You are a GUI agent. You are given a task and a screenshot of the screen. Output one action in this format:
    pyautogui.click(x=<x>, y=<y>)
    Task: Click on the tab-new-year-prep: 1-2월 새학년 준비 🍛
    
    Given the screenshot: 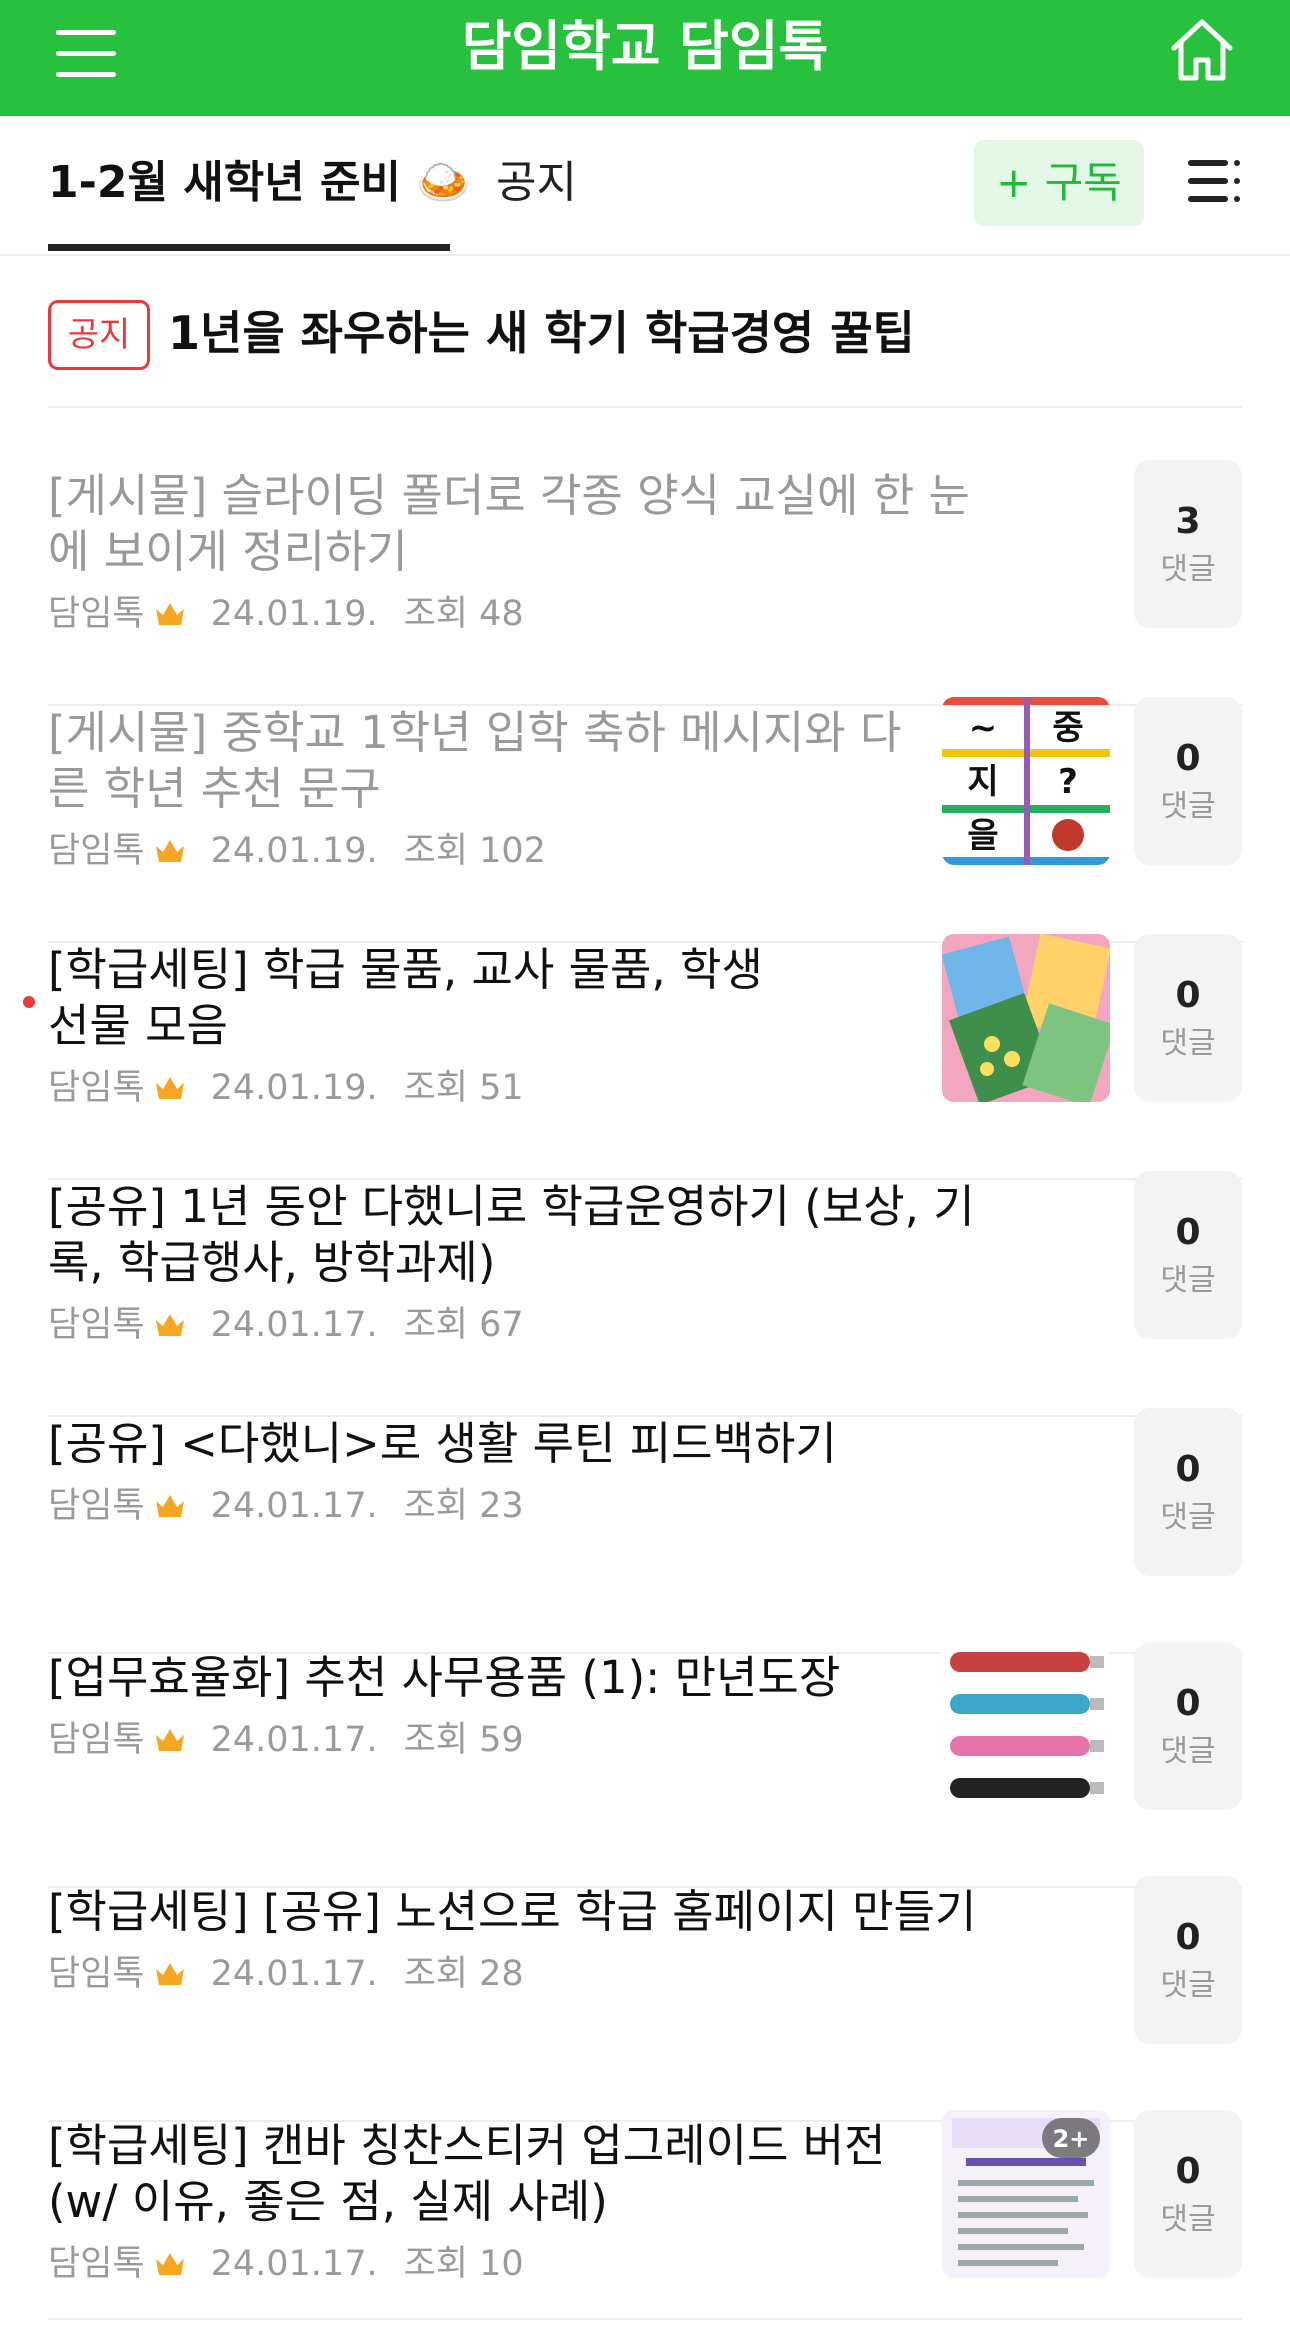 What is the action you would take?
    pyautogui.click(x=259, y=185)
    